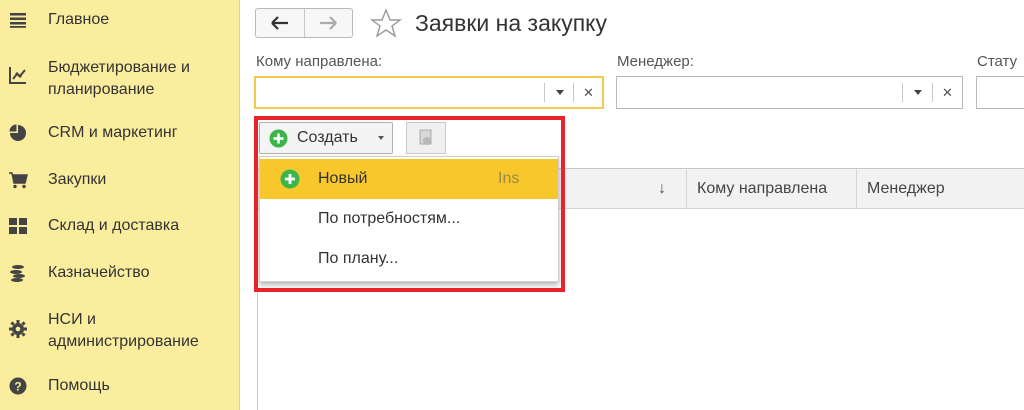 This screenshot has width=1024, height=410. I want to click on manager-dropdown-button, so click(917, 92).